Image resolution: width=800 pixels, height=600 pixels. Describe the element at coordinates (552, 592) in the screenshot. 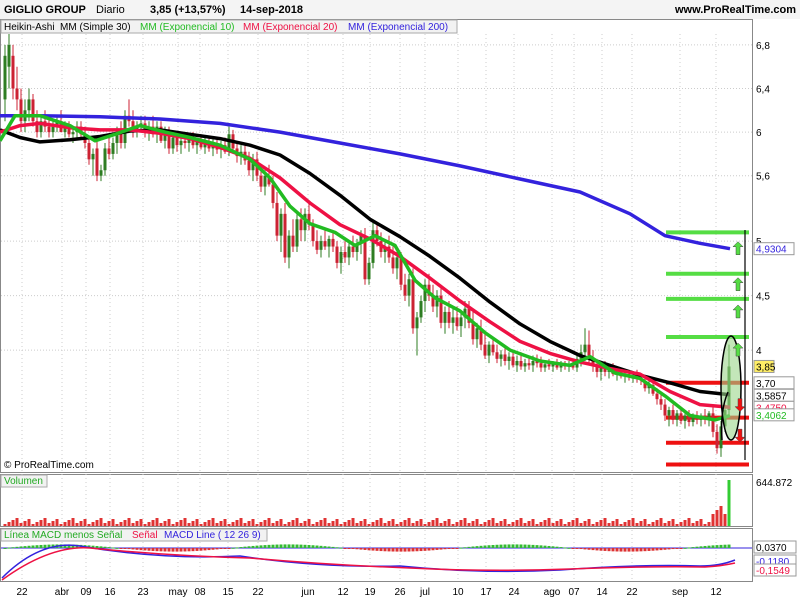

I see `x-tick-label: ago` at that location.